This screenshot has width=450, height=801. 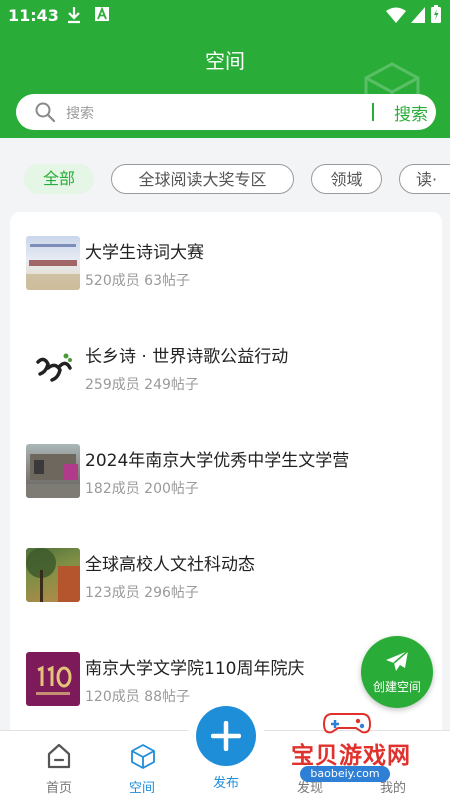 What do you see at coordinates (53, 679) in the screenshot?
I see `anniversary-110-thumbnail` at bounding box center [53, 679].